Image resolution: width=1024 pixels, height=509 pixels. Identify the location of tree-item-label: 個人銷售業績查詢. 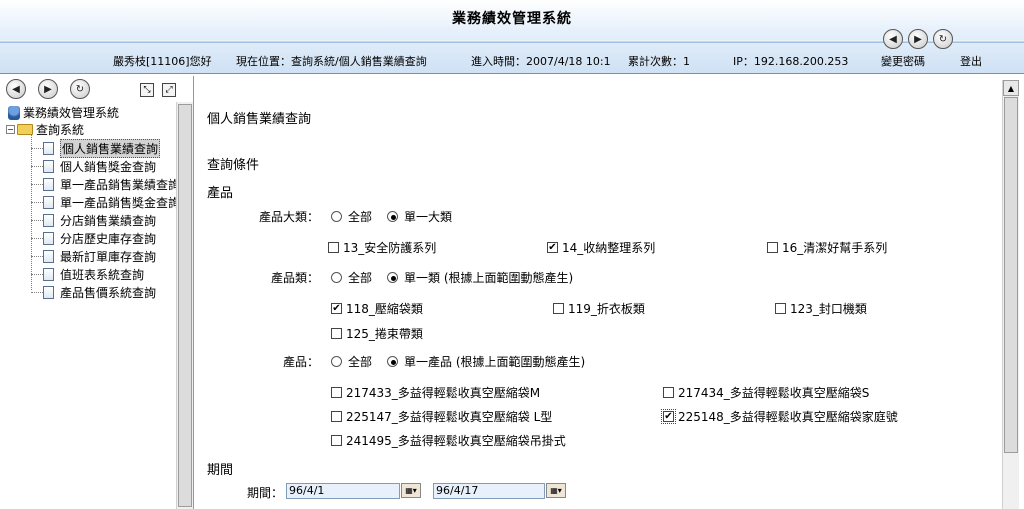
(110, 148).